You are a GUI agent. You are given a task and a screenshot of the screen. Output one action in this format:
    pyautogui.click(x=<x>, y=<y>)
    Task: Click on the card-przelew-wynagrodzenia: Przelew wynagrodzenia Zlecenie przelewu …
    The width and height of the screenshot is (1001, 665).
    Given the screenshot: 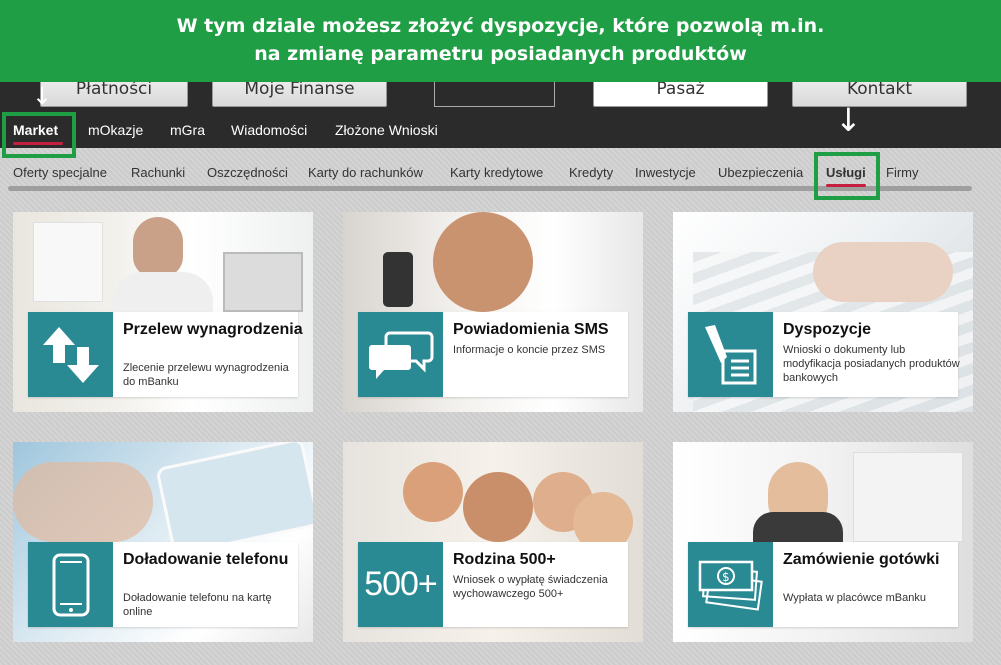 What is the action you would take?
    pyautogui.click(x=163, y=312)
    